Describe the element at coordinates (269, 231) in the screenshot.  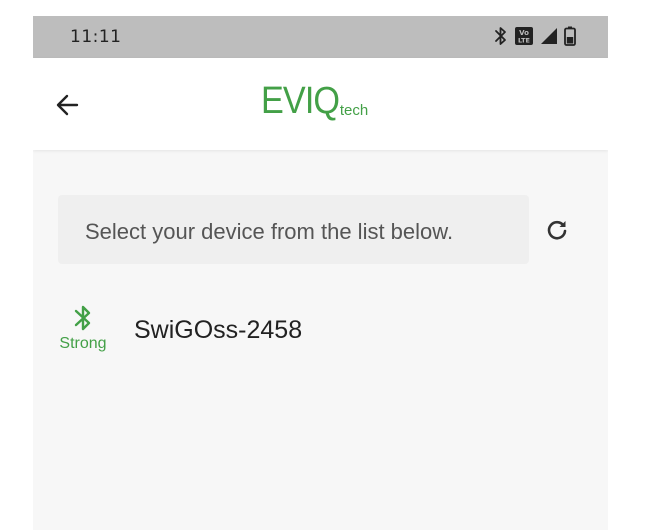
I see `instruction-text: Select your device from the list below.` at that location.